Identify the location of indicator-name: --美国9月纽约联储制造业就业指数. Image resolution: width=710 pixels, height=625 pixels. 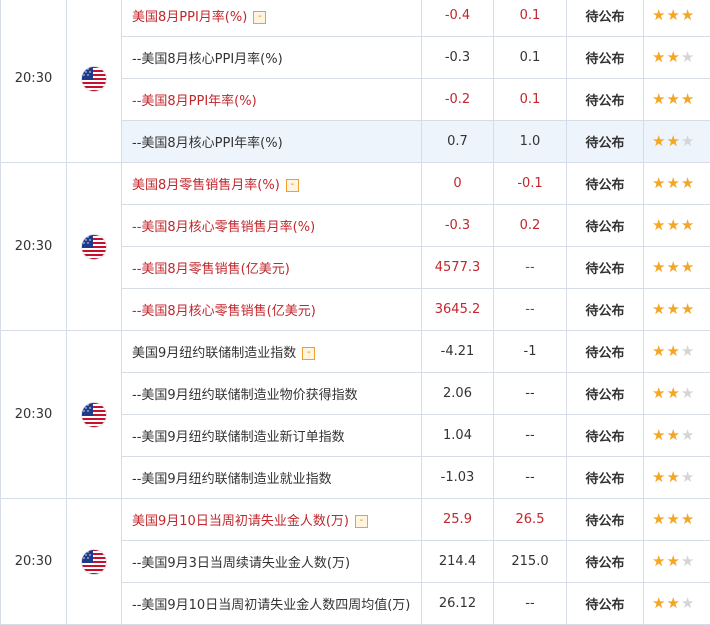
(232, 479).